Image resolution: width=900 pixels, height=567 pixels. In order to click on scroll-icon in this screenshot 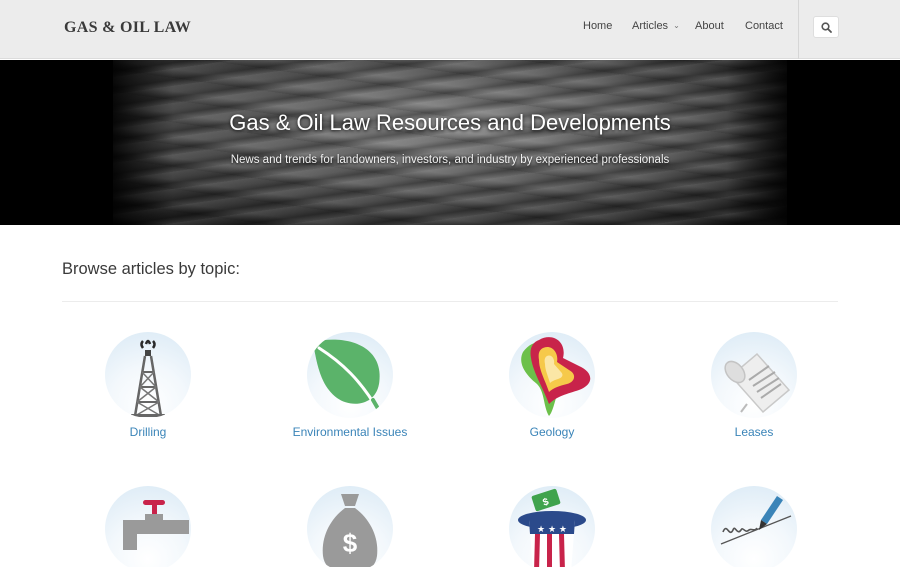, I will do `click(757, 383)`.